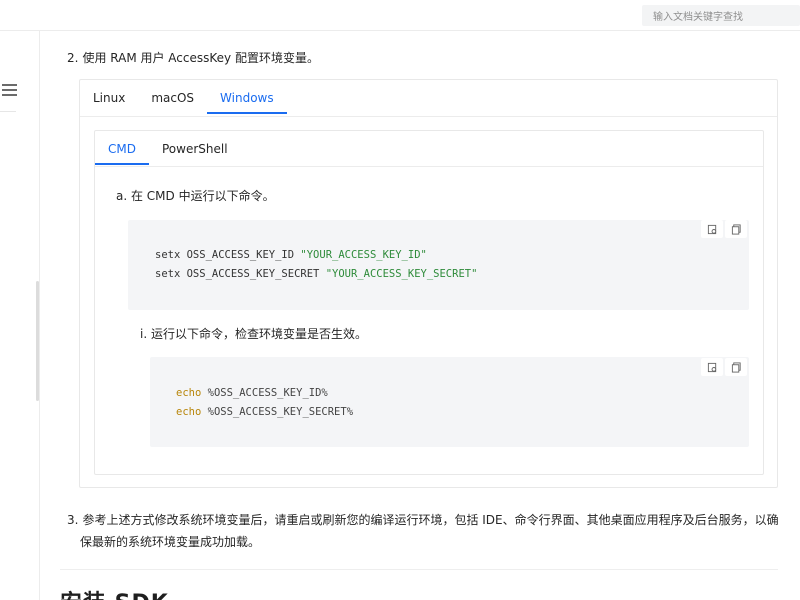 The image size is (800, 600). Describe the element at coordinates (114, 594) in the screenshot. I see `section-heading: 安装 SDK` at that location.